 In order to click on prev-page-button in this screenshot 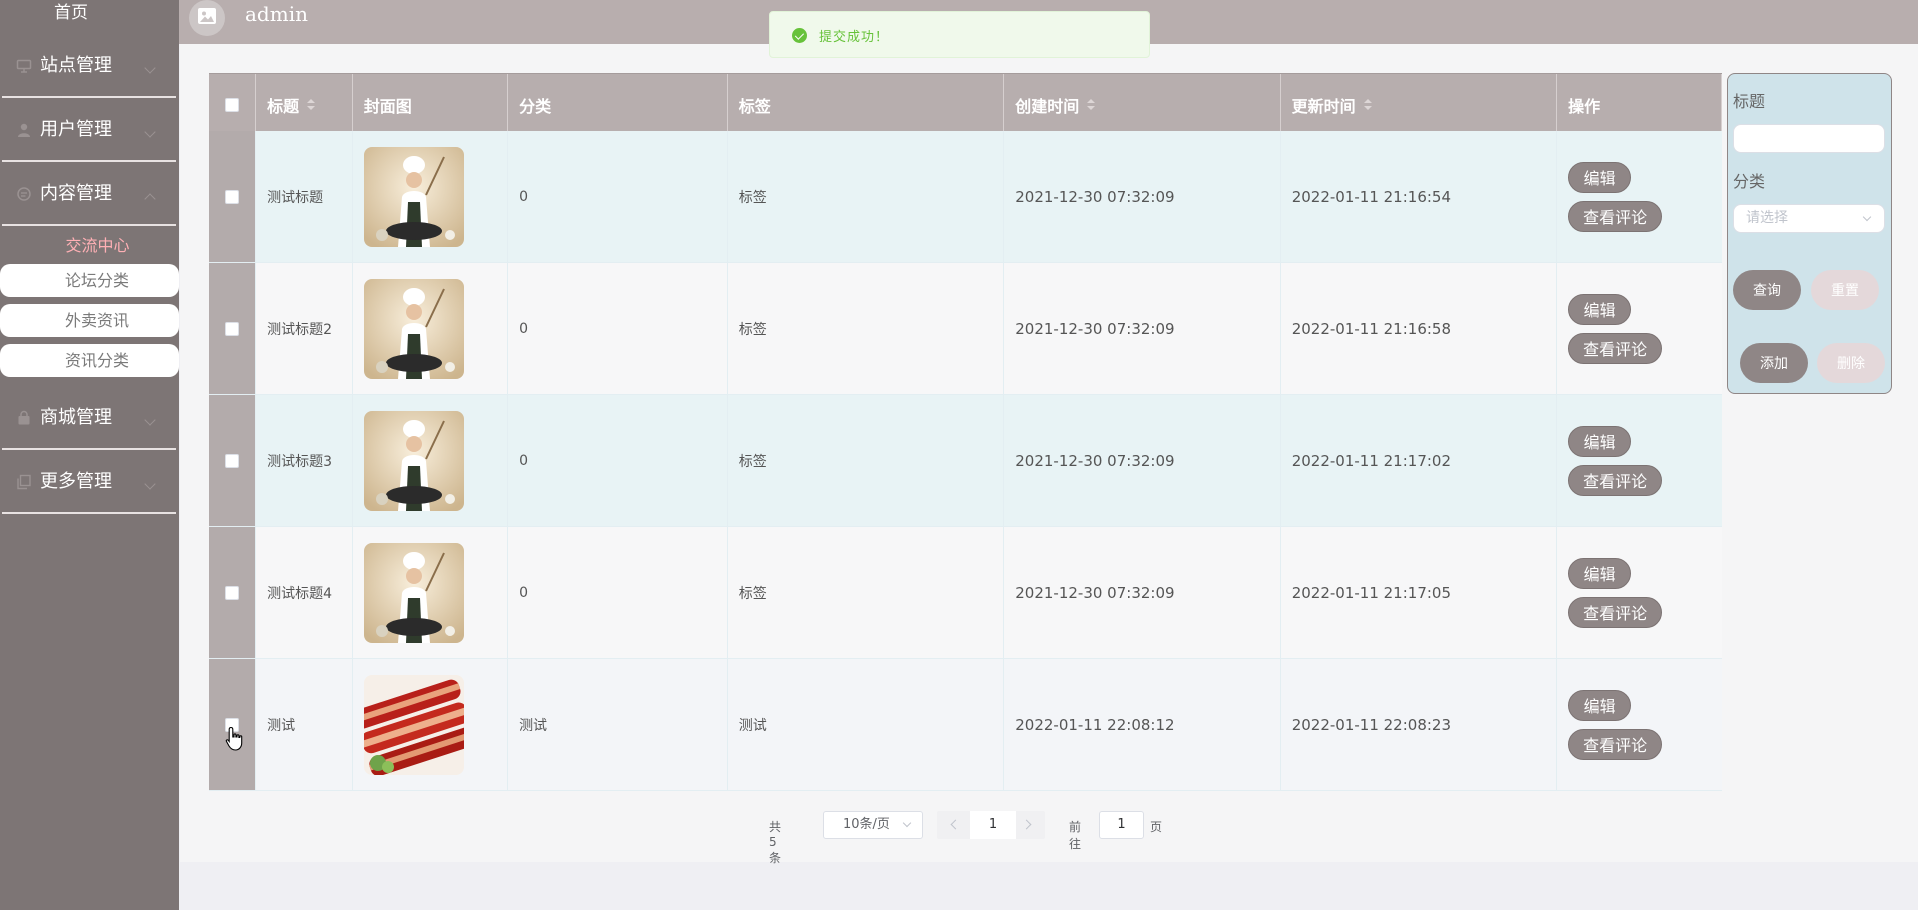, I will do `click(955, 824)`.